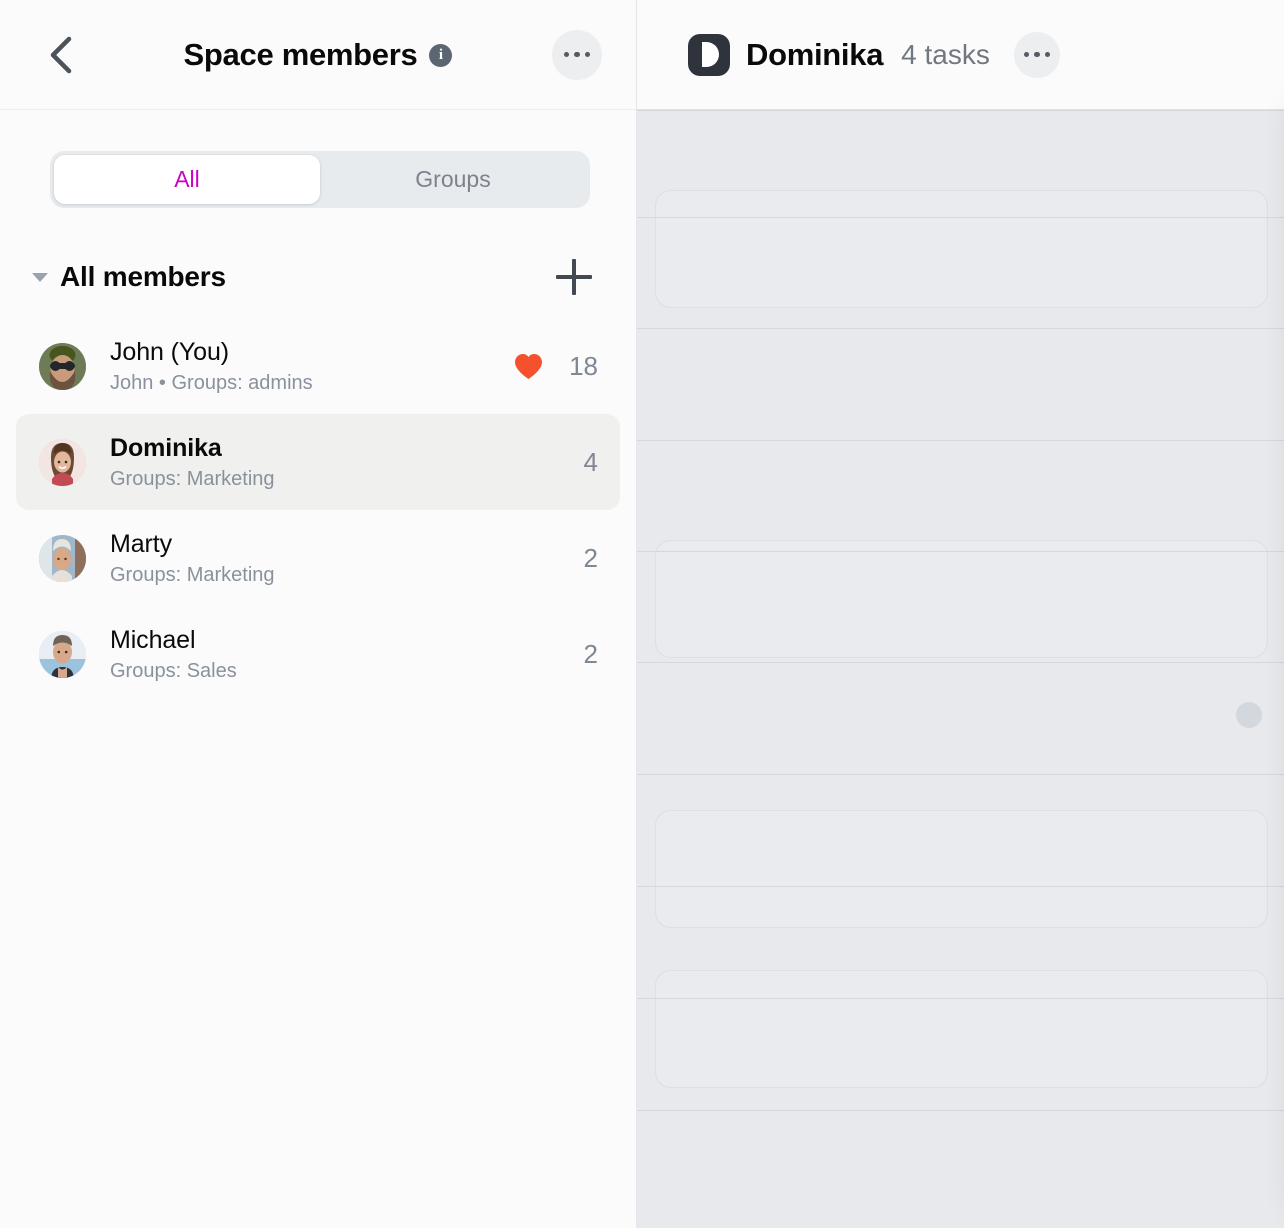 The height and width of the screenshot is (1228, 1284). What do you see at coordinates (192, 558) in the screenshot?
I see `member-info: Marty Groups: Marketing` at bounding box center [192, 558].